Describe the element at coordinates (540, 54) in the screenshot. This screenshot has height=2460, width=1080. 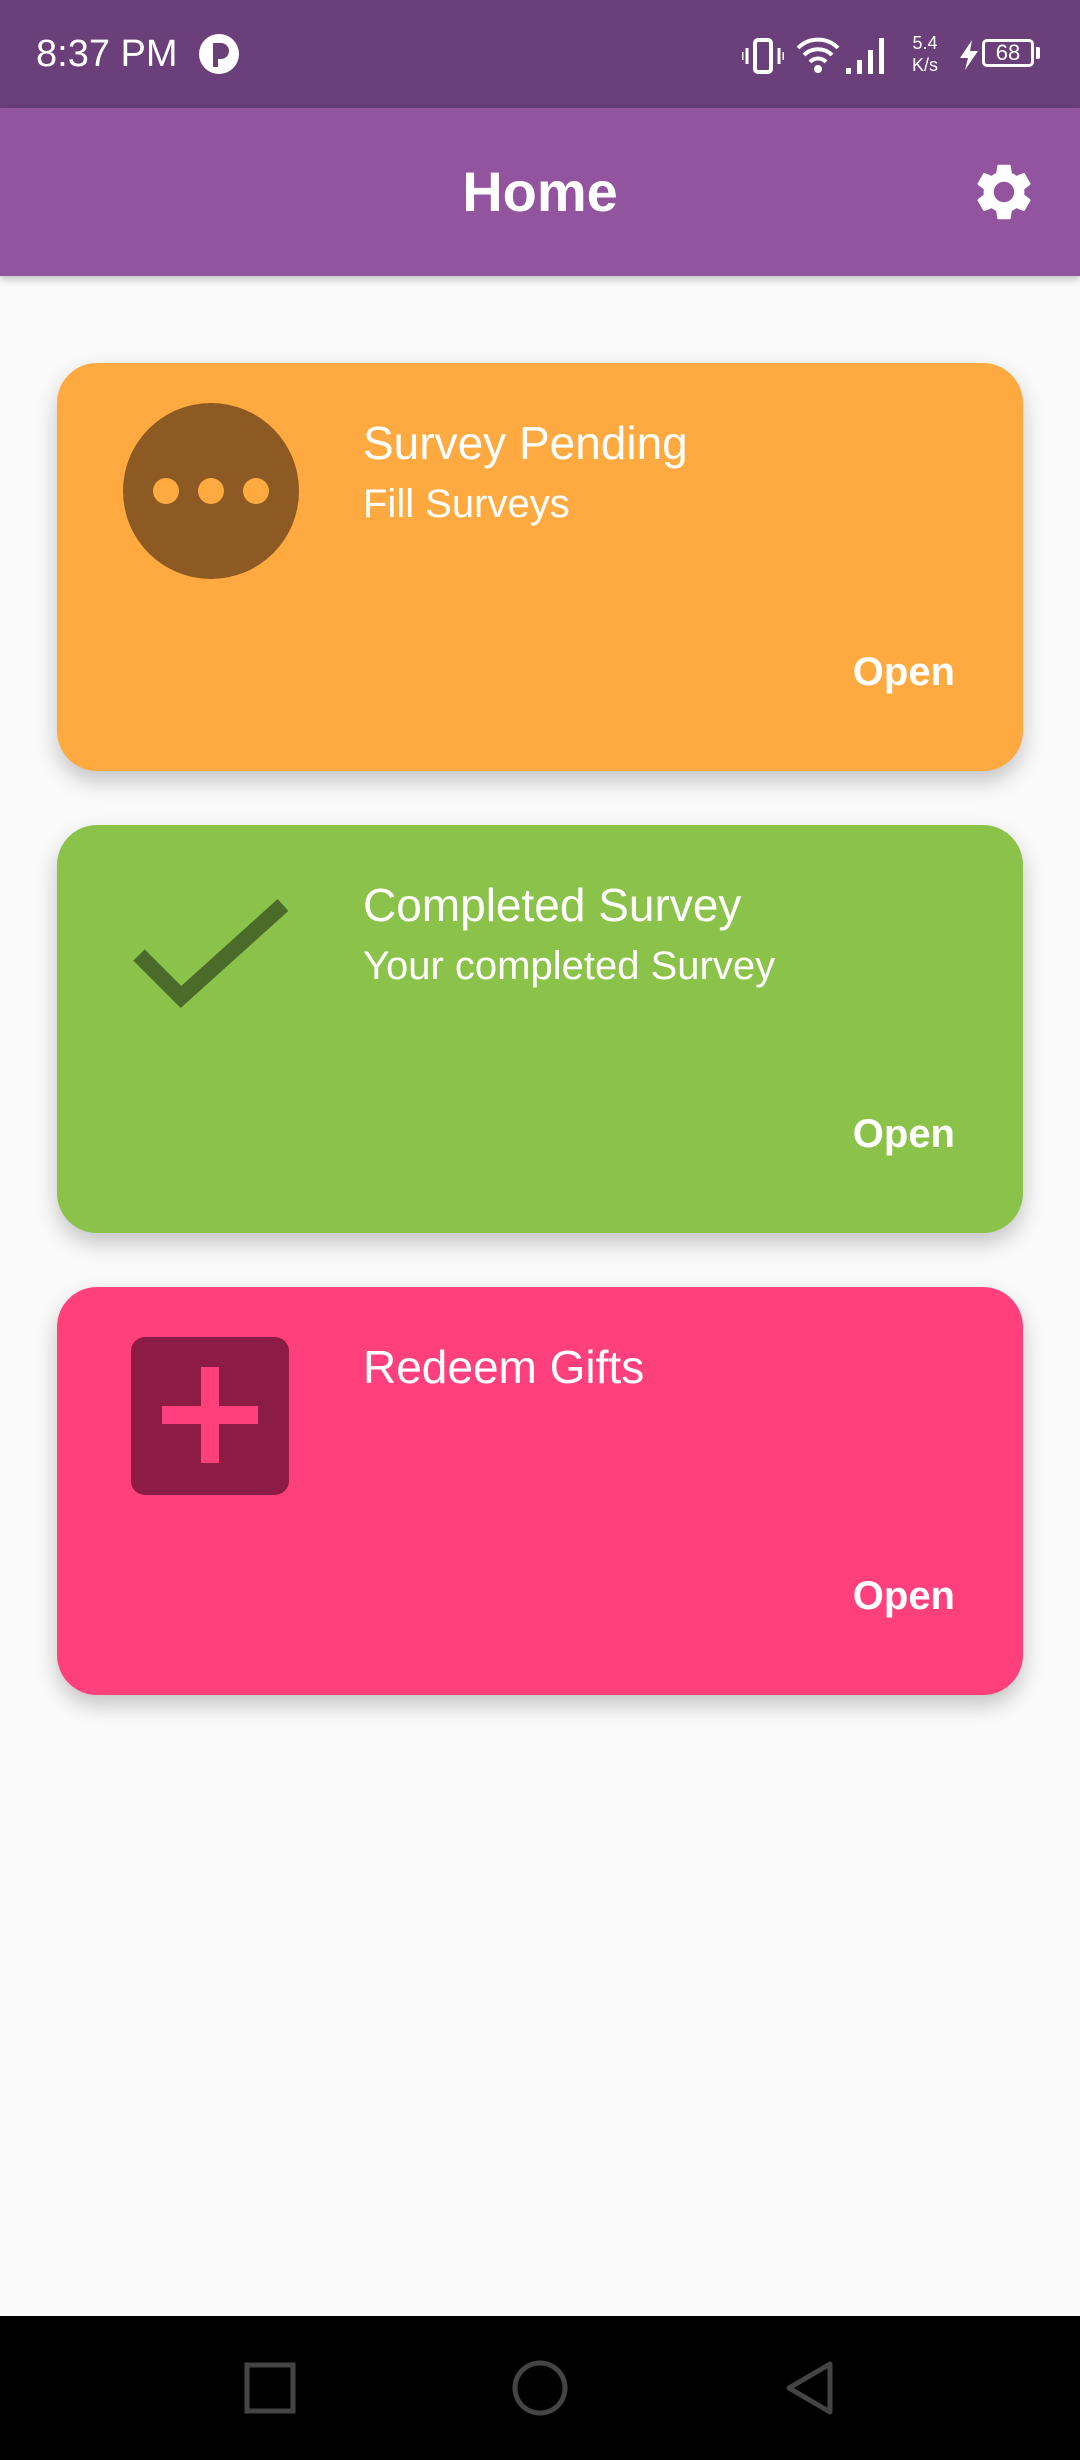
I see `status-bar: 8:37 PM 5.4 K/s 68` at that location.